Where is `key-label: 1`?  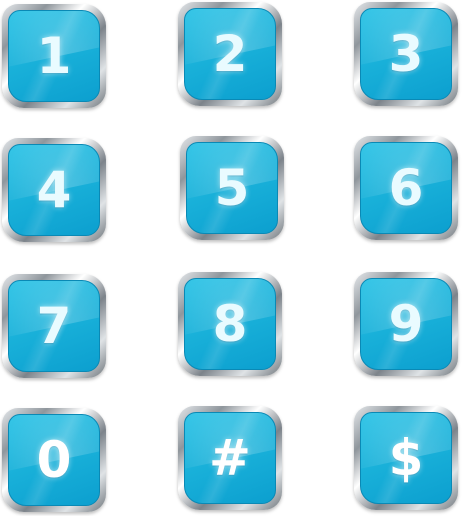 key-label: 1 is located at coordinates (54, 56).